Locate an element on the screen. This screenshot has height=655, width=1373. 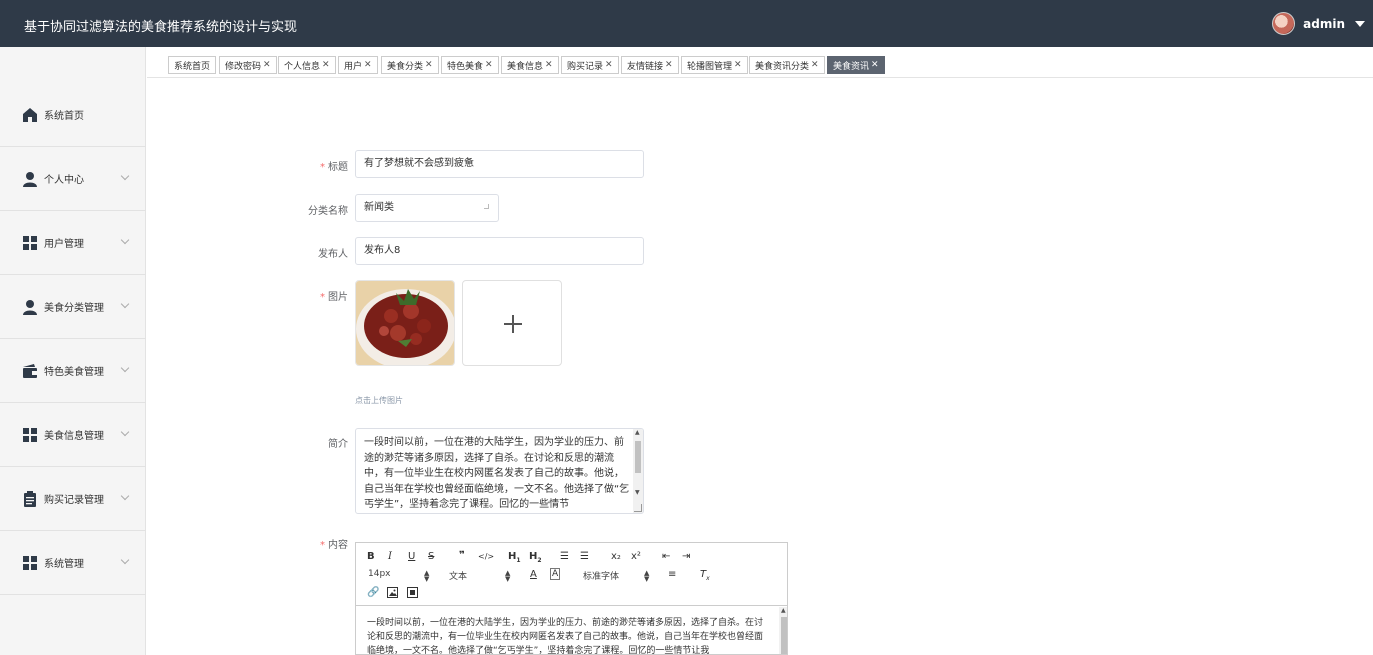
tab-user: 用户 ✕ is located at coordinates (358, 65).